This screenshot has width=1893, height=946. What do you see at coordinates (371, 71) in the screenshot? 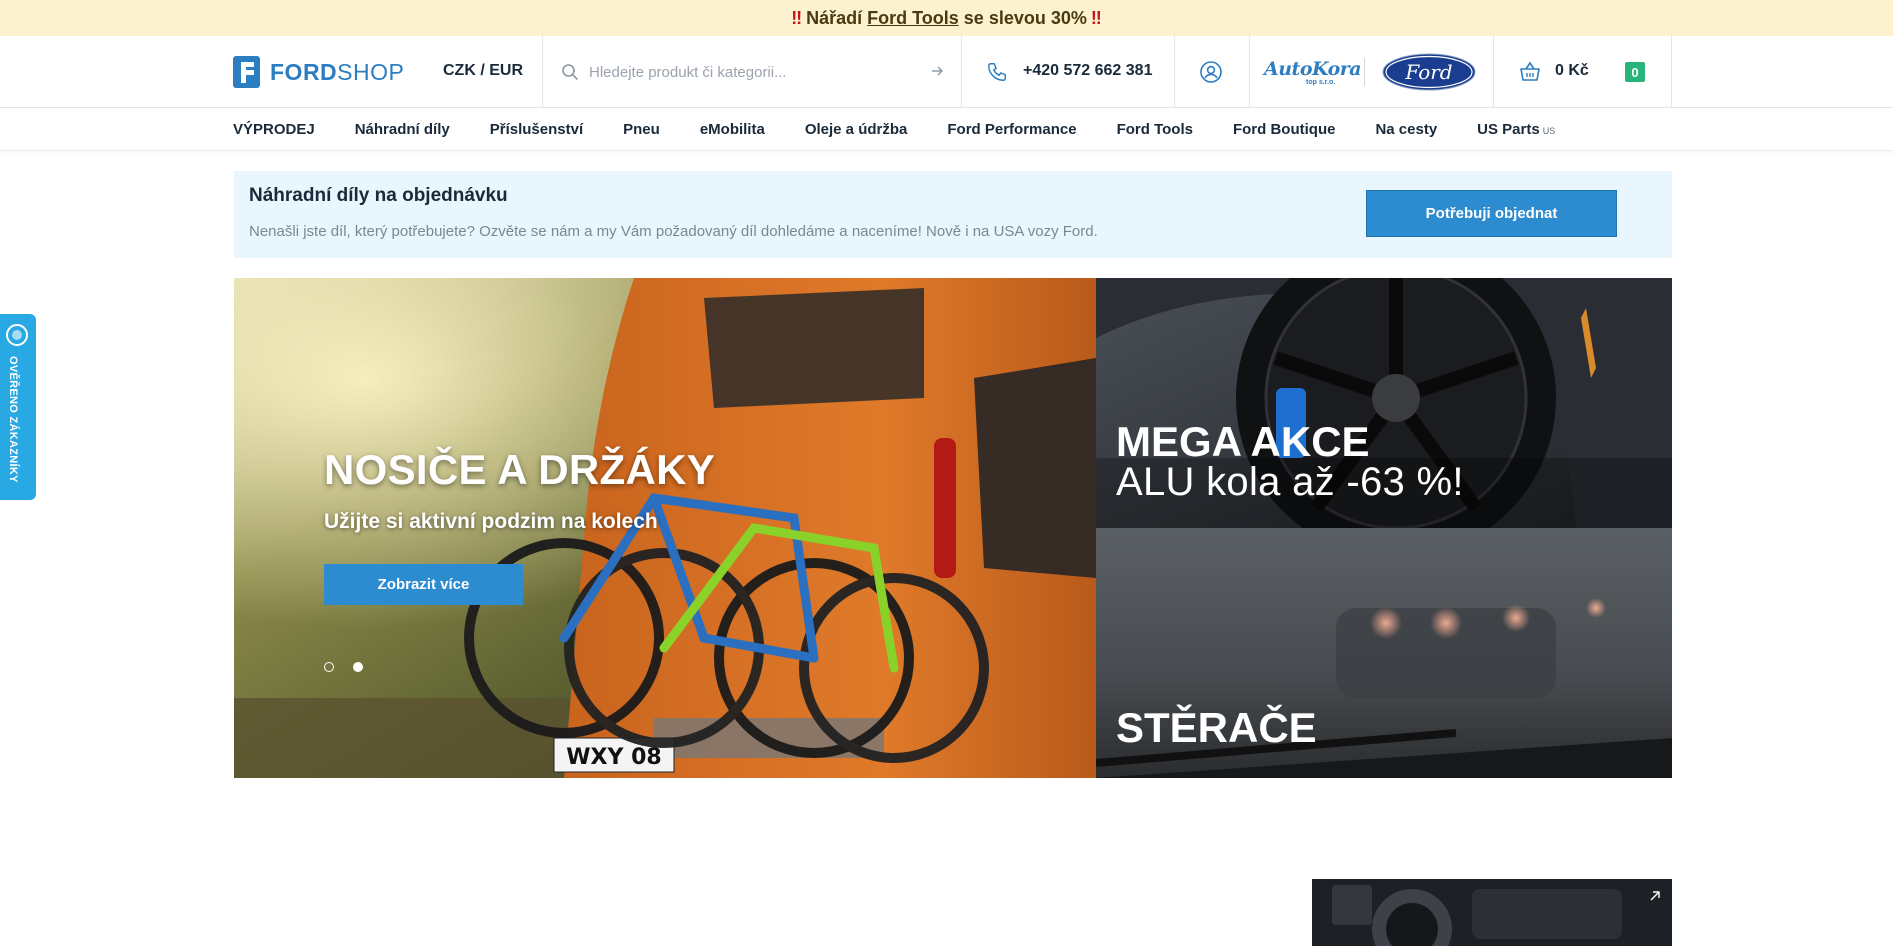
I see `logo-text-light: SHOP` at bounding box center [371, 71].